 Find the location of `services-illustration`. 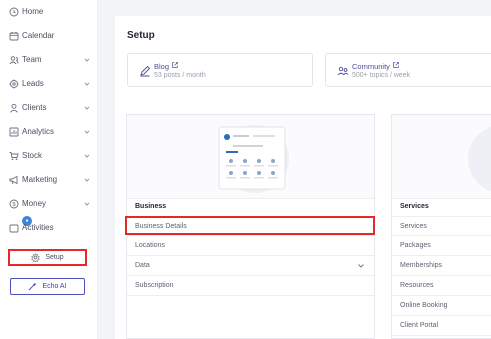

services-illustration is located at coordinates (441, 157).